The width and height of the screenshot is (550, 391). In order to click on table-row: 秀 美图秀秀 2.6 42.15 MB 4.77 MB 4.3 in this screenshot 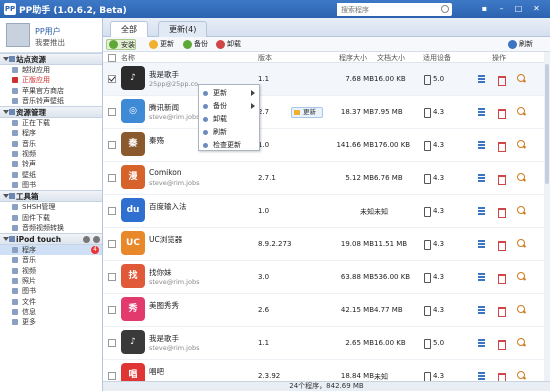, I will do `click(323, 310)`.